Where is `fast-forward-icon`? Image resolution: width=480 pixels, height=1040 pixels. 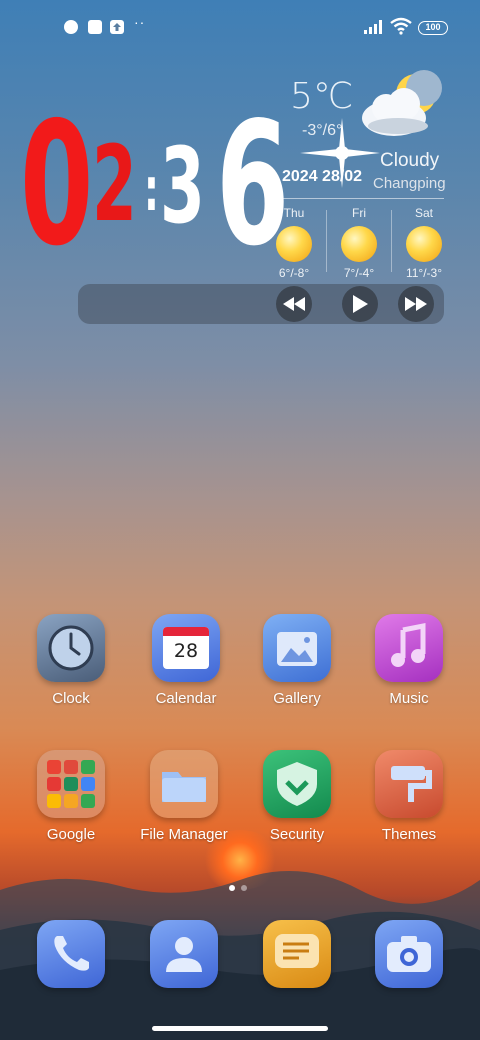 fast-forward-icon is located at coordinates (416, 304).